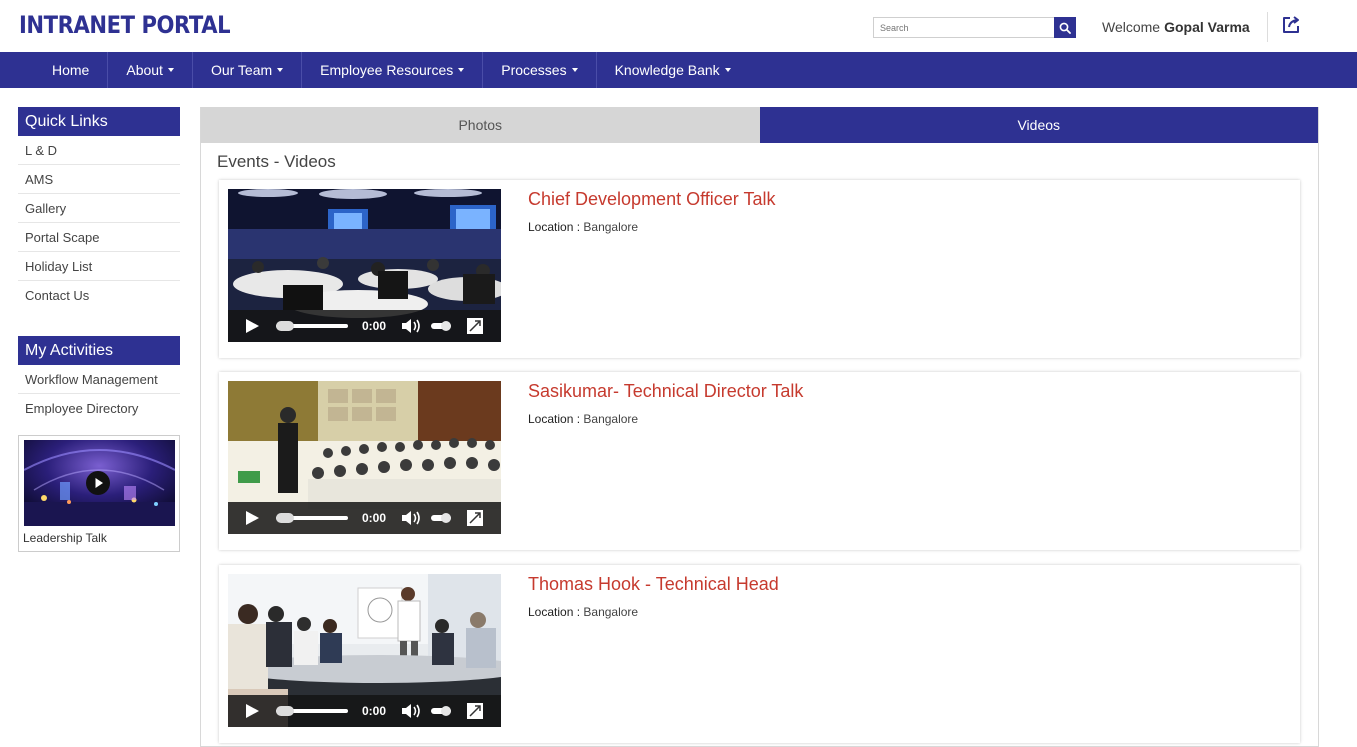  I want to click on user-name: Gopal Varma, so click(1207, 27).